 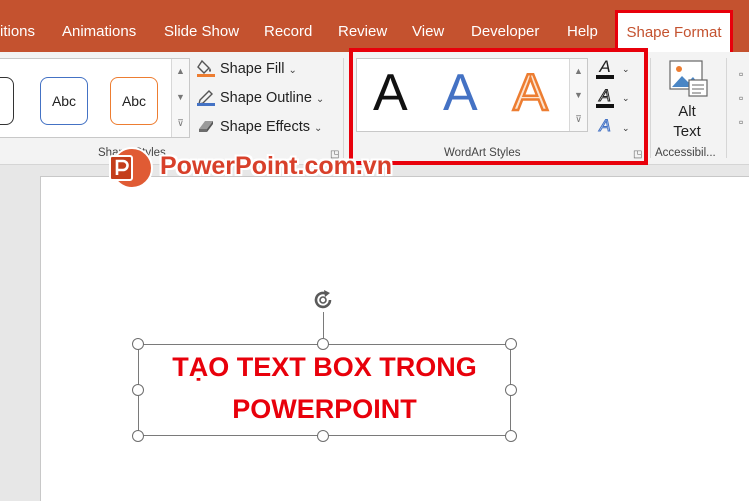 I want to click on pen-outline-icon, so click(x=206, y=98).